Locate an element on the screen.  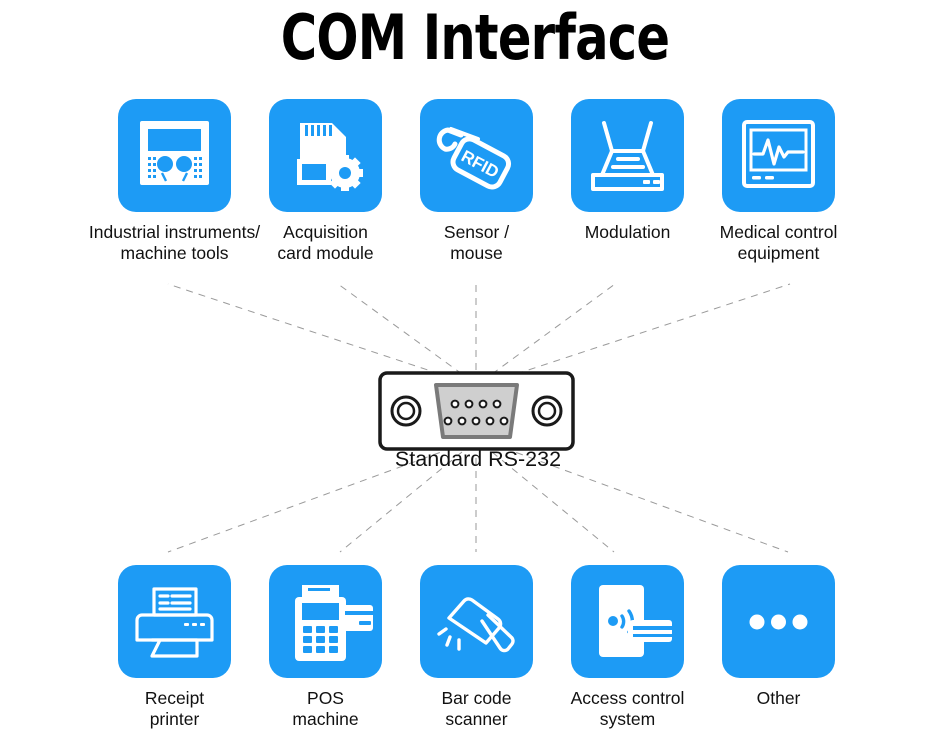
medical-monitor-ecg-icon is located at coordinates (778, 154).